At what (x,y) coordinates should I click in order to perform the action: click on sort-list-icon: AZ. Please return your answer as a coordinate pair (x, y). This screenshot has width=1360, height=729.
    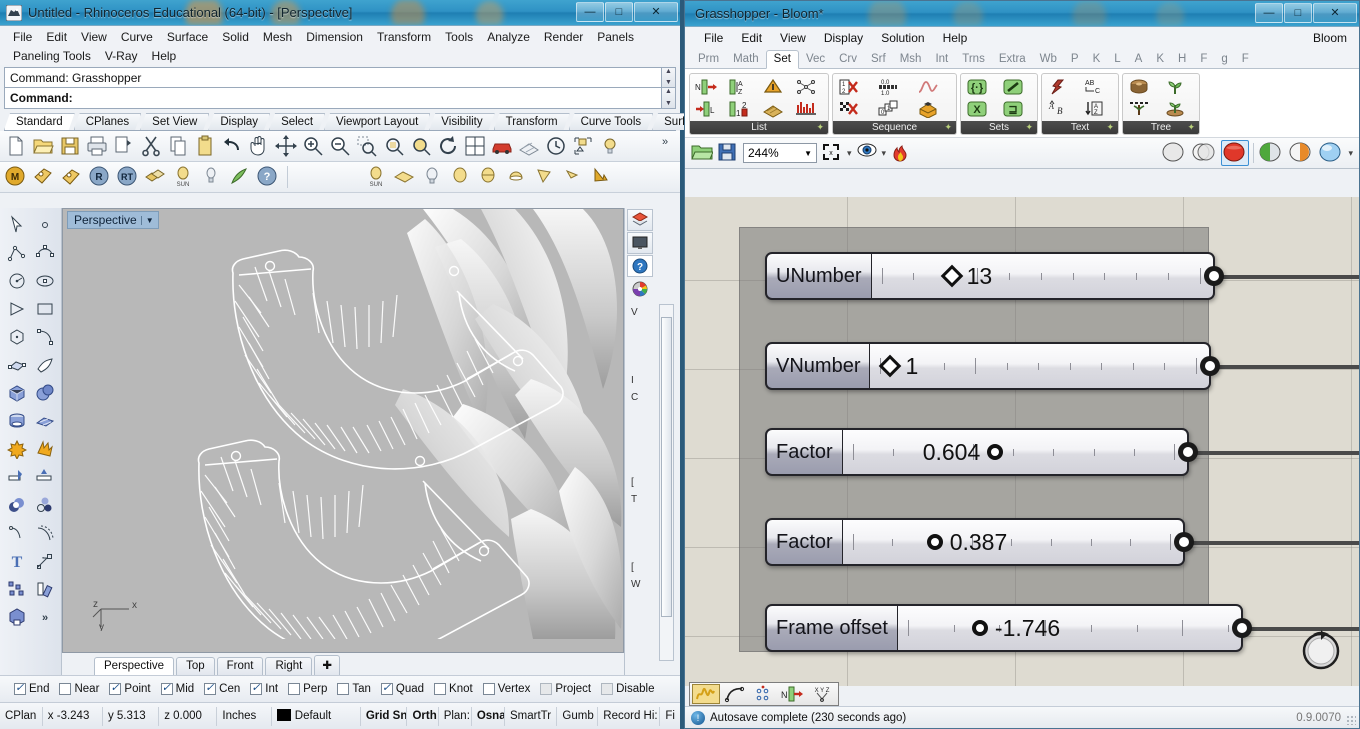
    Looking at the image, I should click on (739, 86).